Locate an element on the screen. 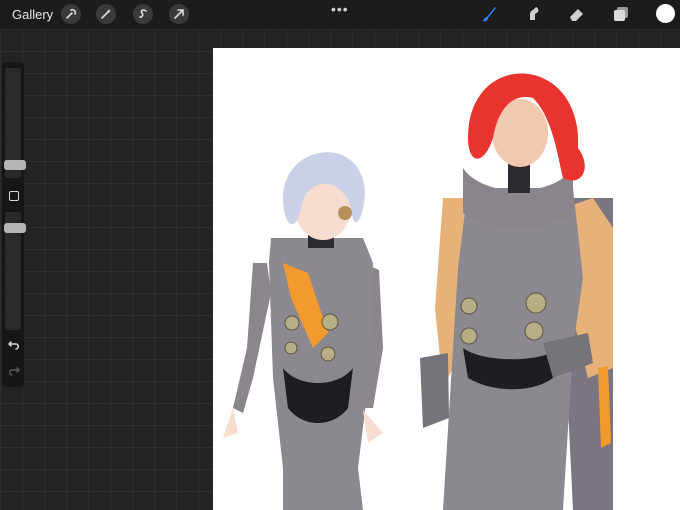 The height and width of the screenshot is (510, 680). side-toolbar is located at coordinates (14, 224).